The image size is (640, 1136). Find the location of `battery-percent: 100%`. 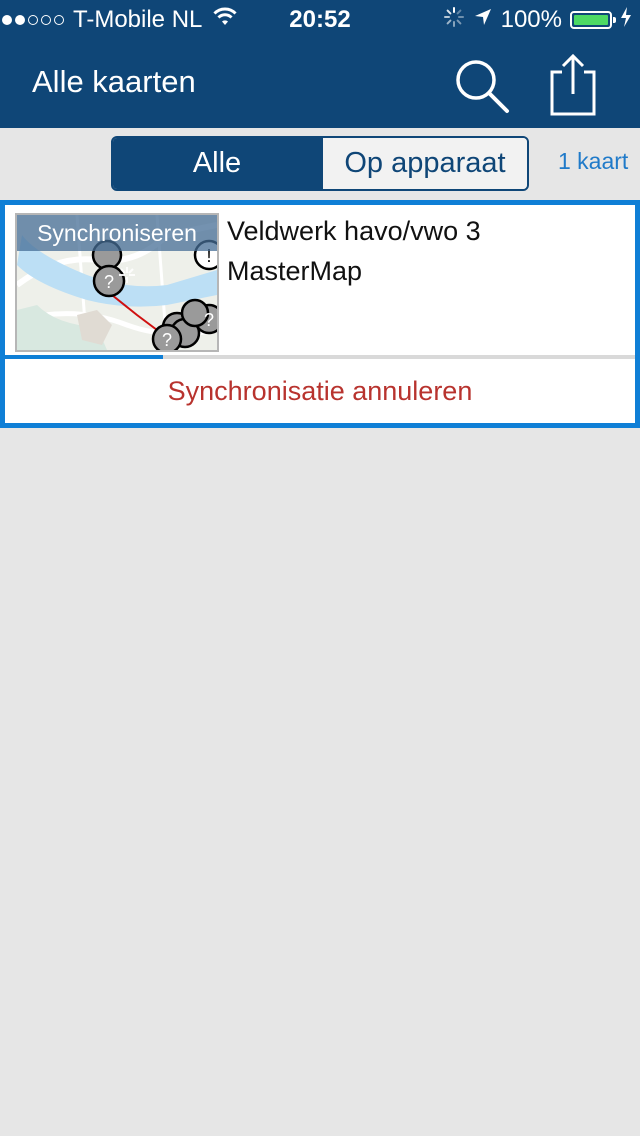

battery-percent: 100% is located at coordinates (531, 19).